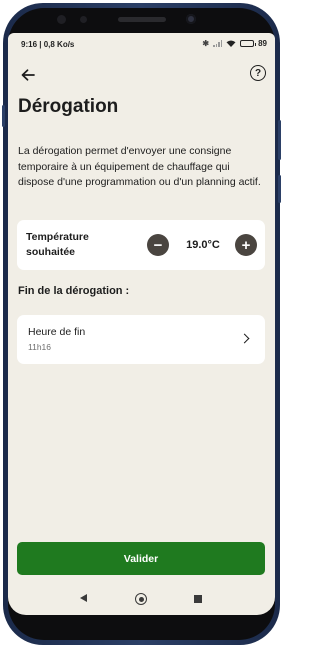 Image resolution: width=320 pixels, height=648 pixels. Describe the element at coordinates (57, 244) in the screenshot. I see `temperature-label: Température souhaitée` at that location.